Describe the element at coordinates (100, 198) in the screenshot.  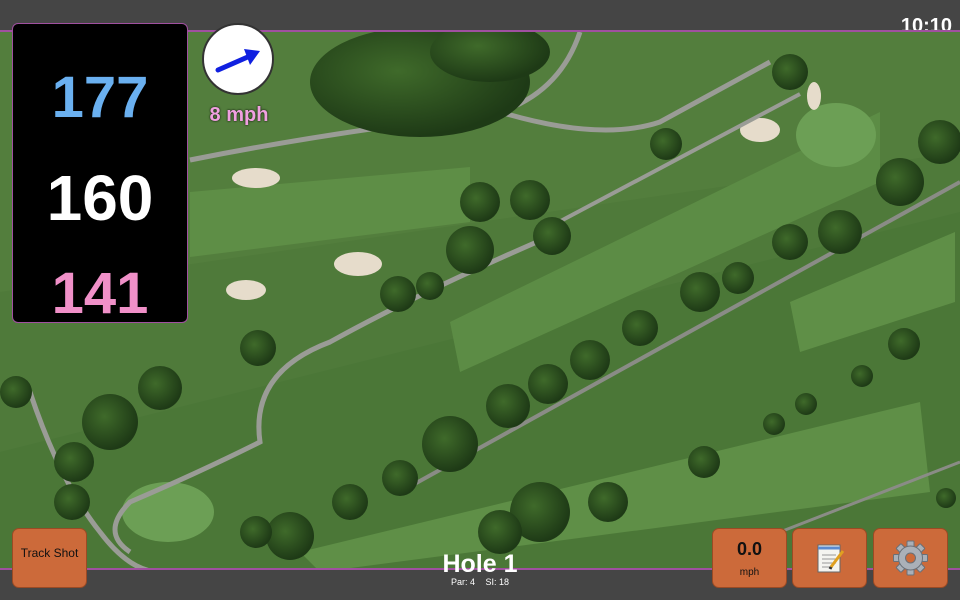
I see `middle-distance: 160` at that location.